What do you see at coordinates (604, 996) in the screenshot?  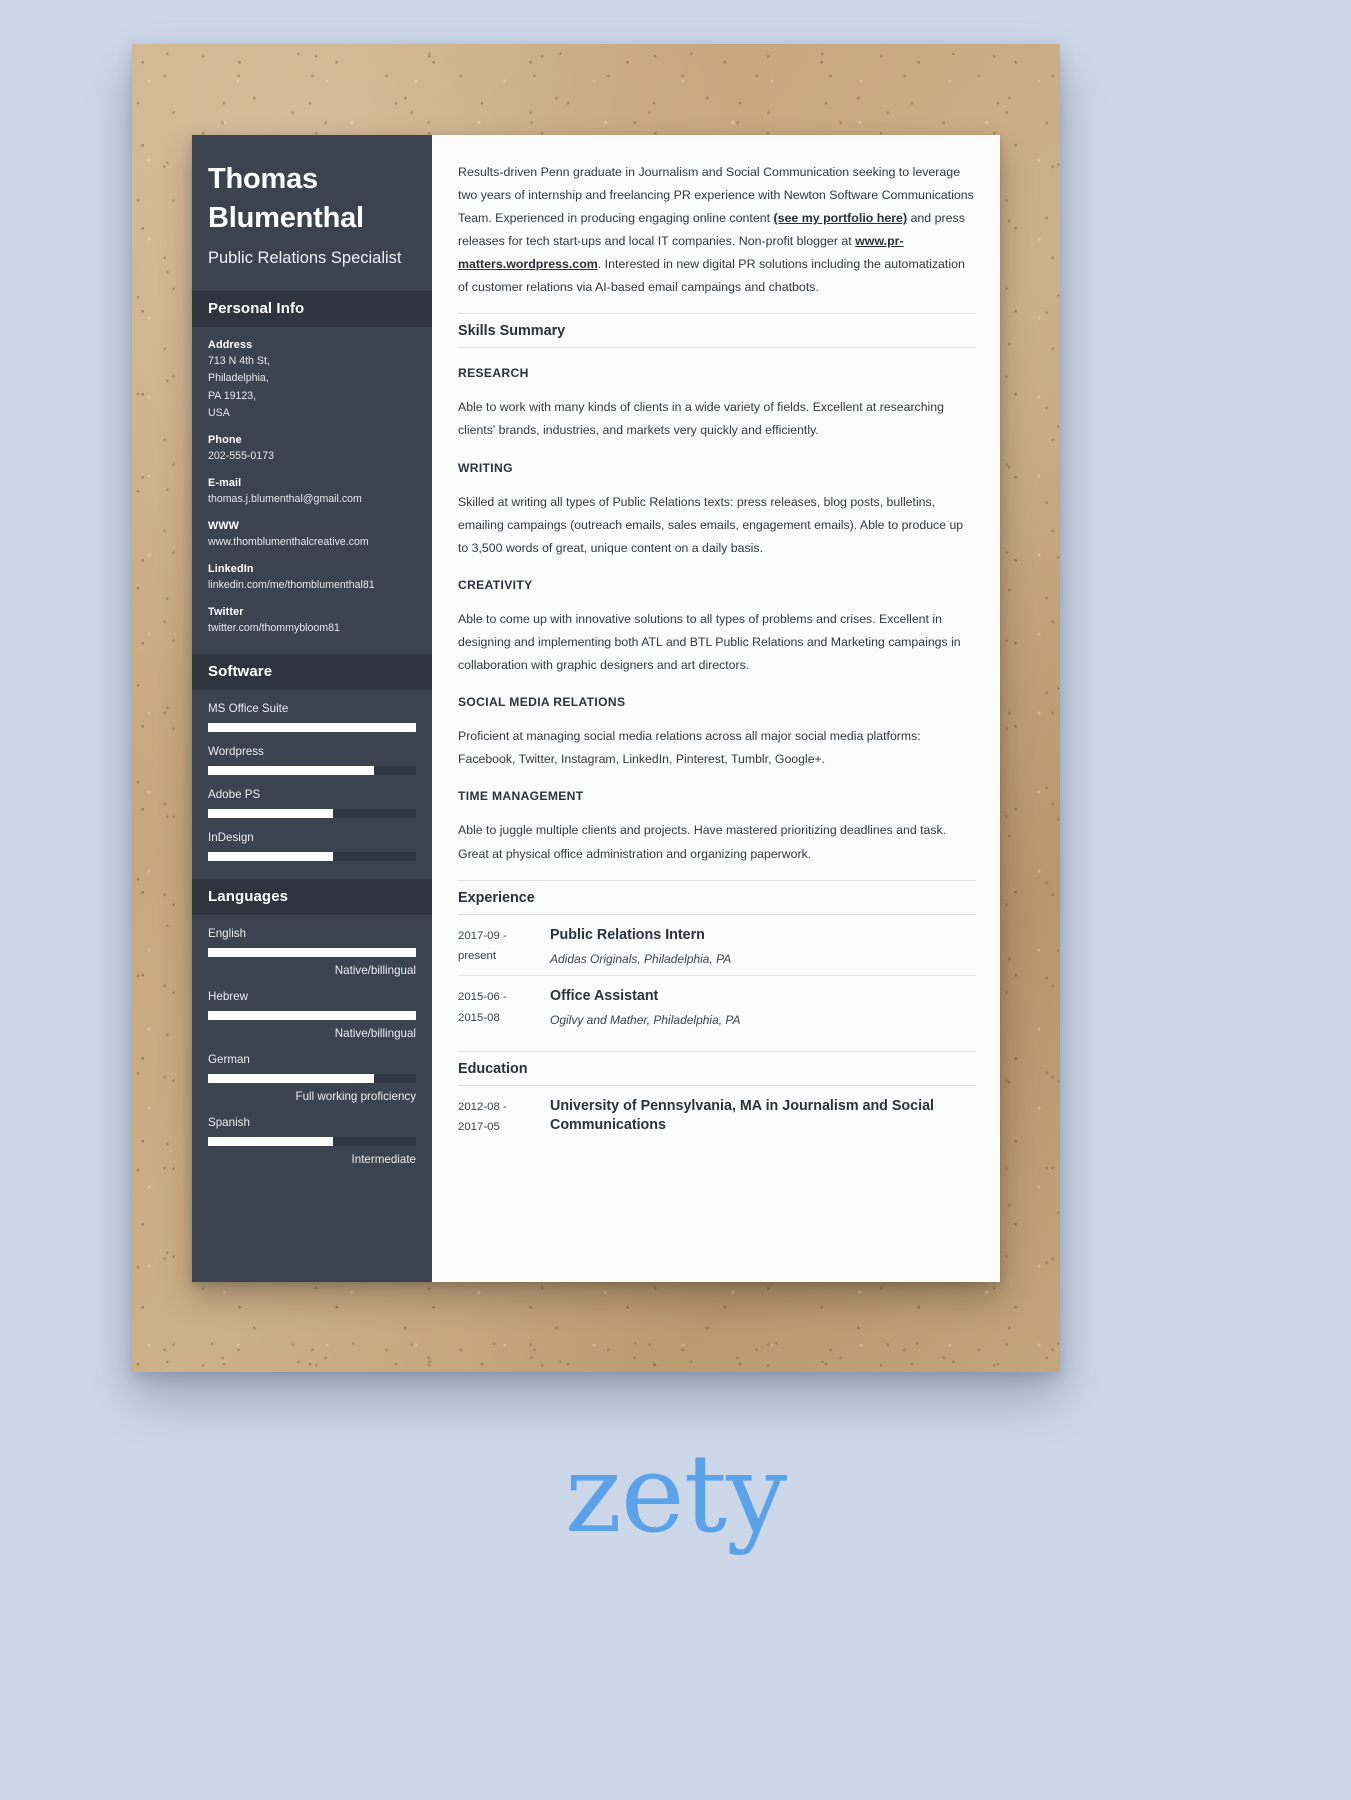 I see `experience-title: Office Assistant` at bounding box center [604, 996].